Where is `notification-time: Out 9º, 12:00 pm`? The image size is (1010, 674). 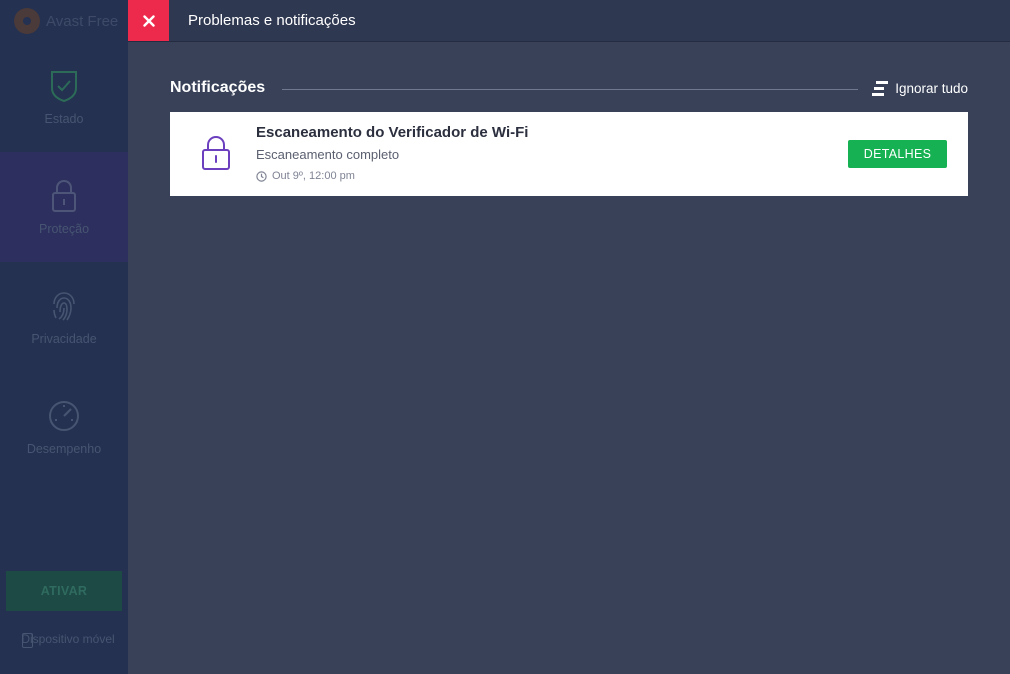 notification-time: Out 9º, 12:00 pm is located at coordinates (305, 176).